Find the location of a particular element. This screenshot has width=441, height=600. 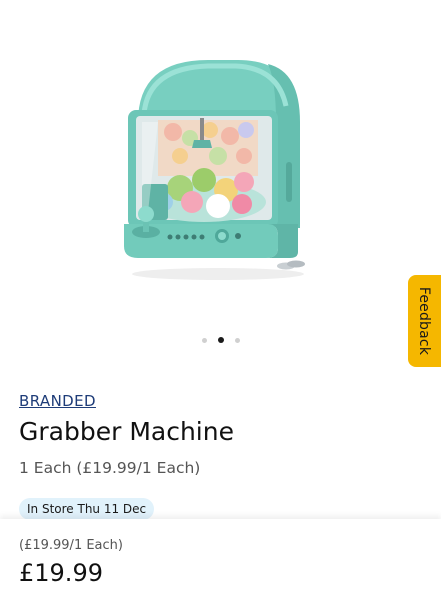

feedback-tab: Feedback is located at coordinates (424, 321).